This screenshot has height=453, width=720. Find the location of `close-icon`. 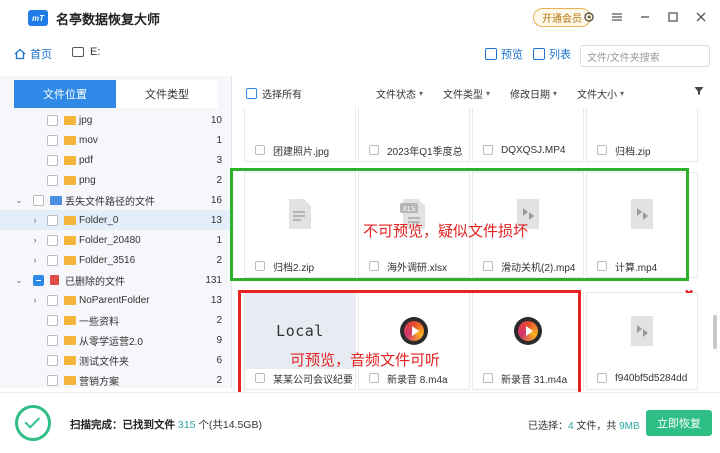

close-icon is located at coordinates (701, 17).